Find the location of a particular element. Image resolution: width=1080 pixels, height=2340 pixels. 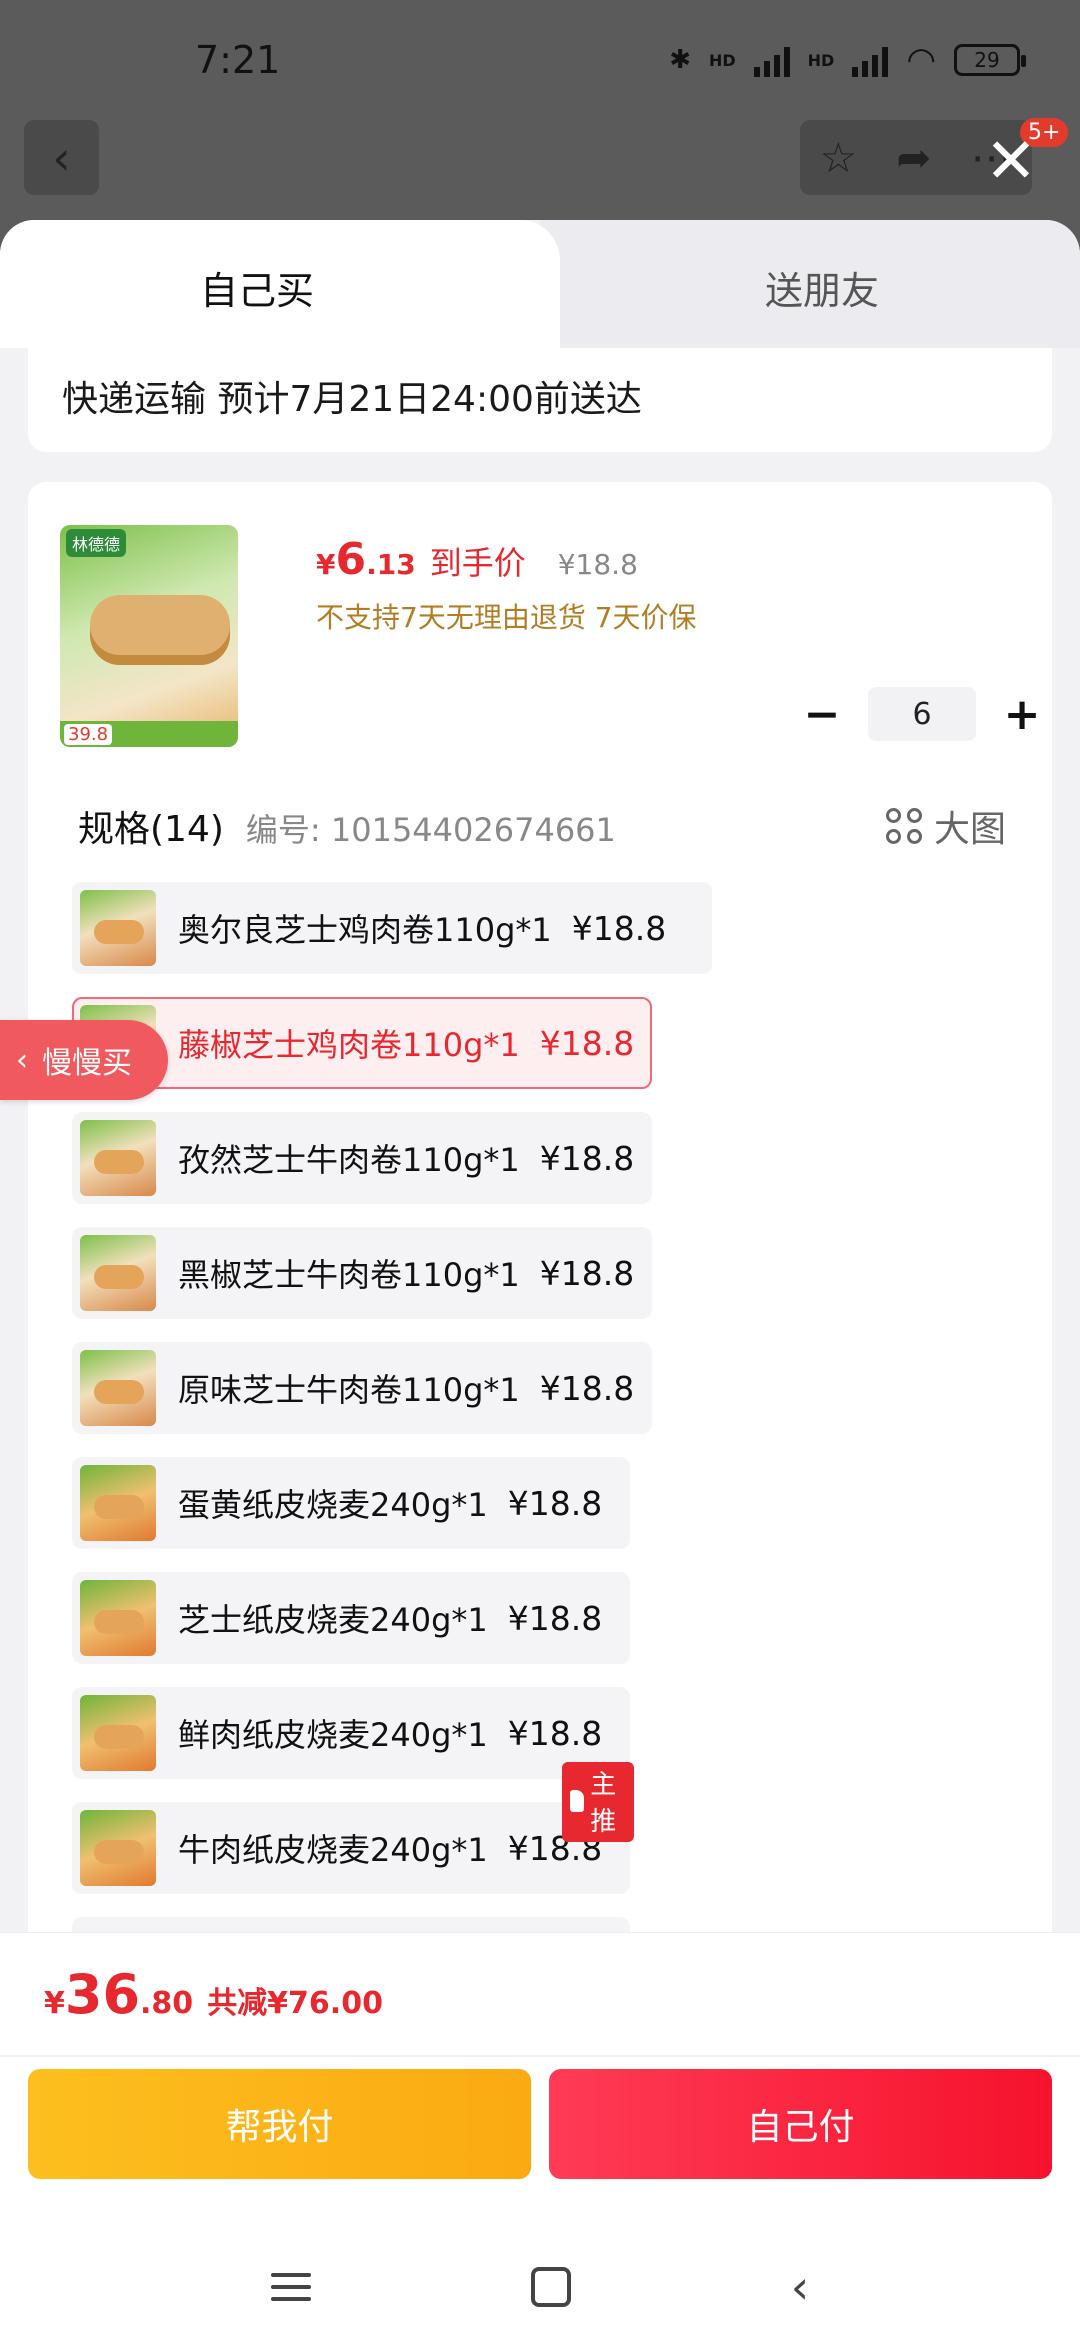

spec-option: 牛肉纸皮烧麦240g*1 ¥18.8 is located at coordinates (351, 1848).